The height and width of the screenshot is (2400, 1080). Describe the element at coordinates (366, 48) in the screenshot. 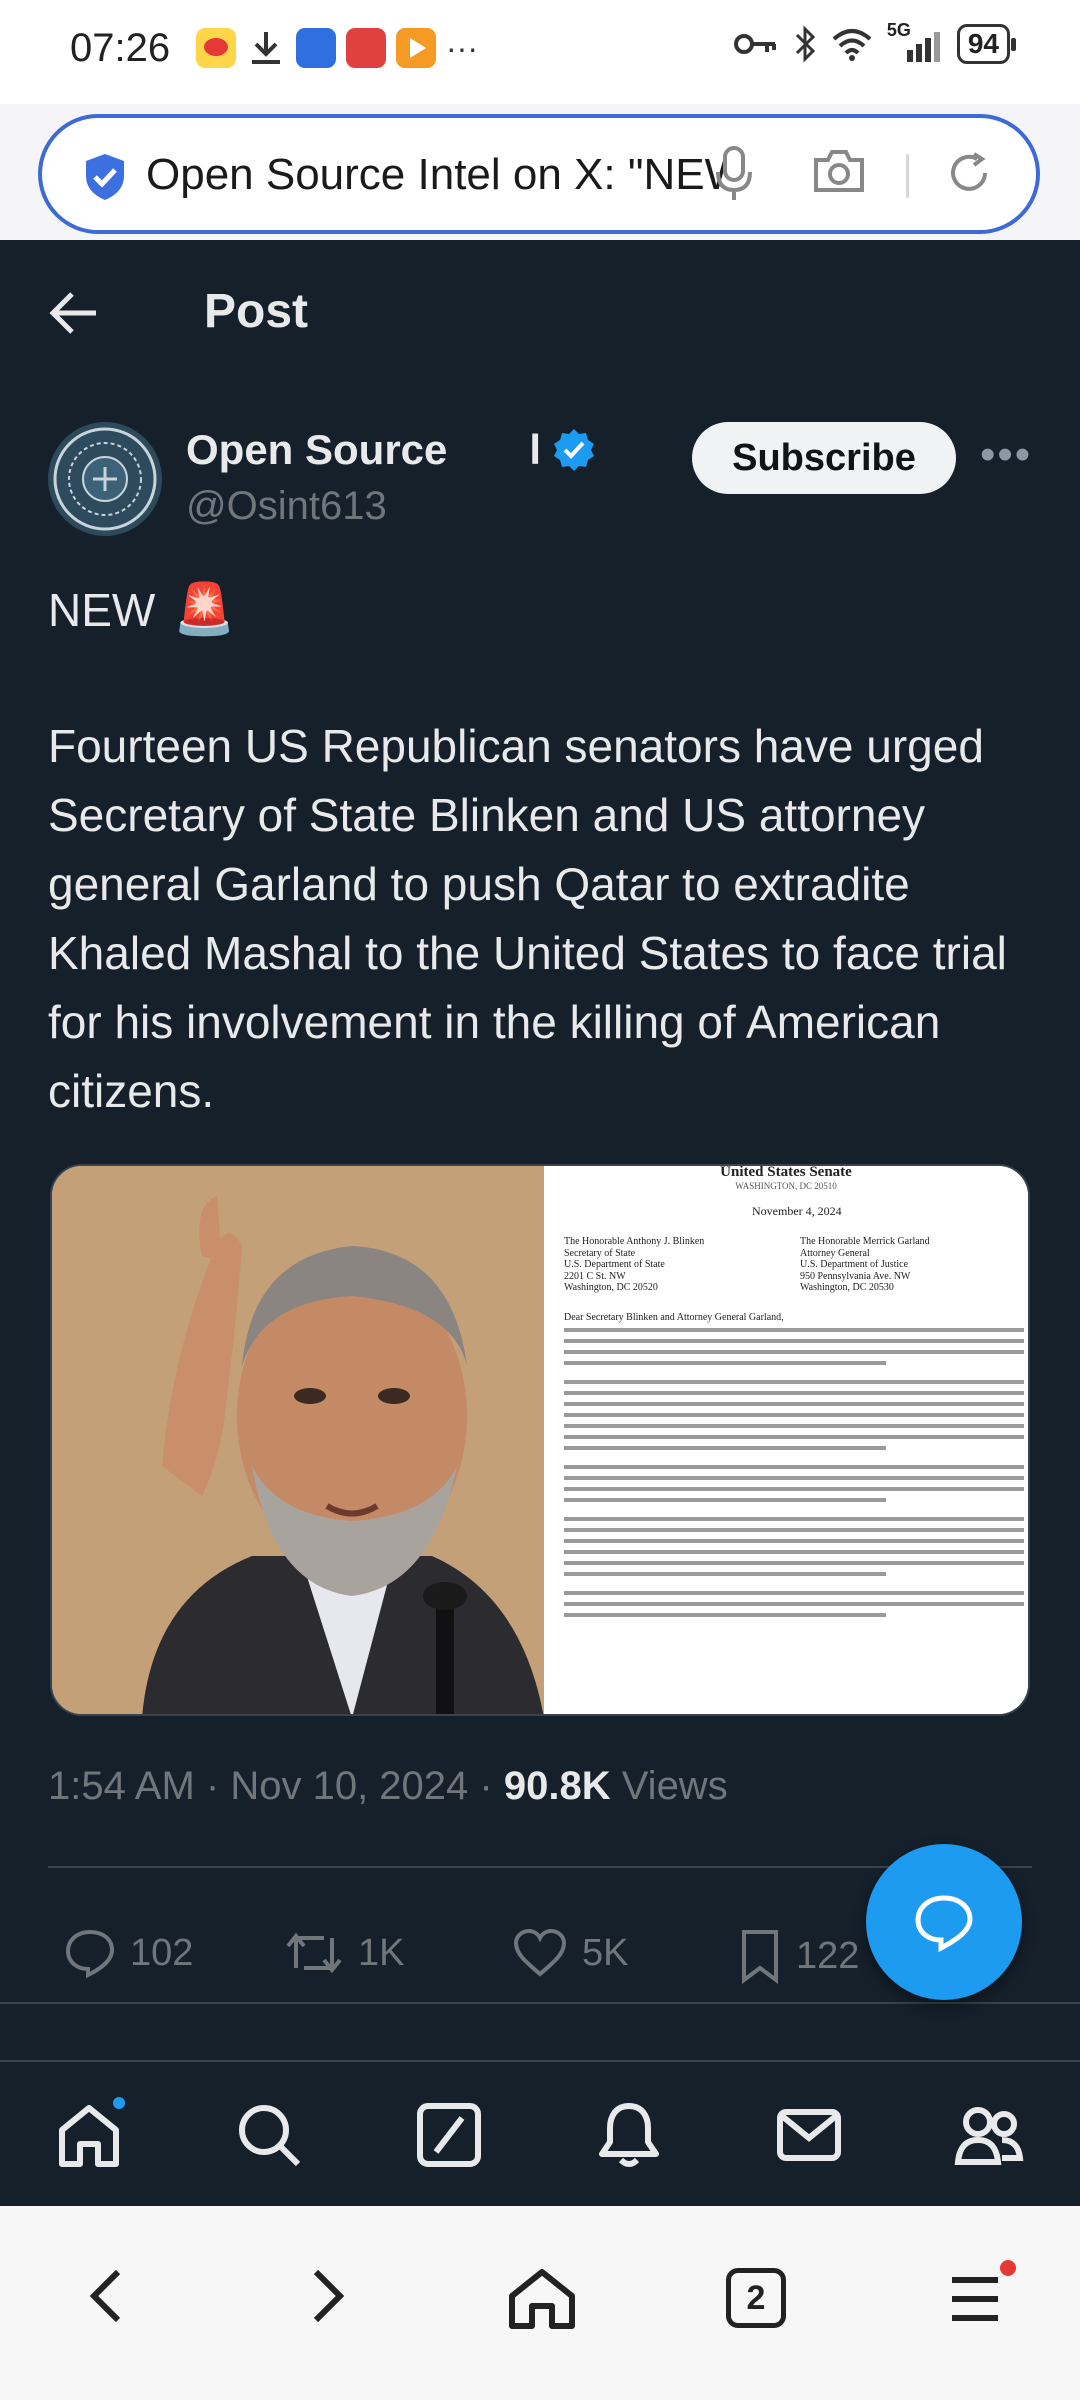

I see `gift-app-icon` at that location.